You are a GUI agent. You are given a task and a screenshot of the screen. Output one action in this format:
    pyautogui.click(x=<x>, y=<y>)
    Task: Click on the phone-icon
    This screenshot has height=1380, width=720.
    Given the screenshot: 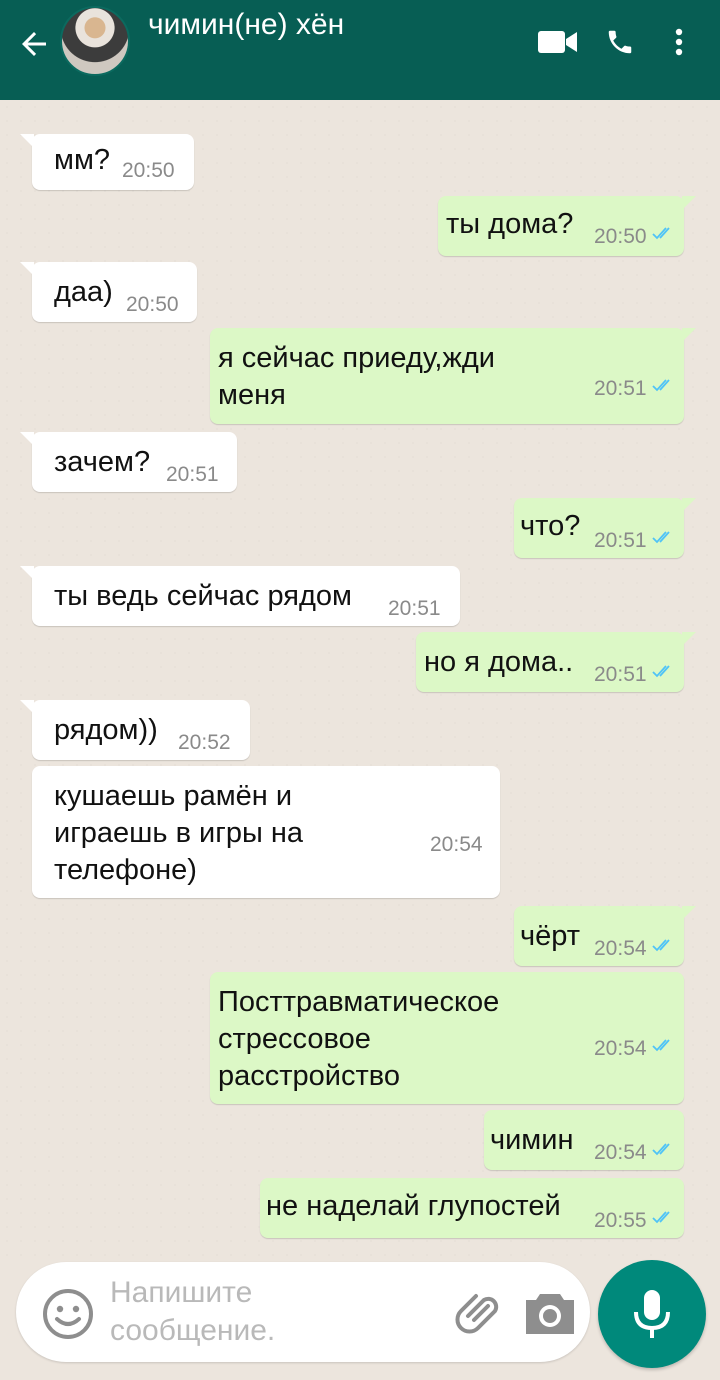 What is the action you would take?
    pyautogui.click(x=620, y=42)
    